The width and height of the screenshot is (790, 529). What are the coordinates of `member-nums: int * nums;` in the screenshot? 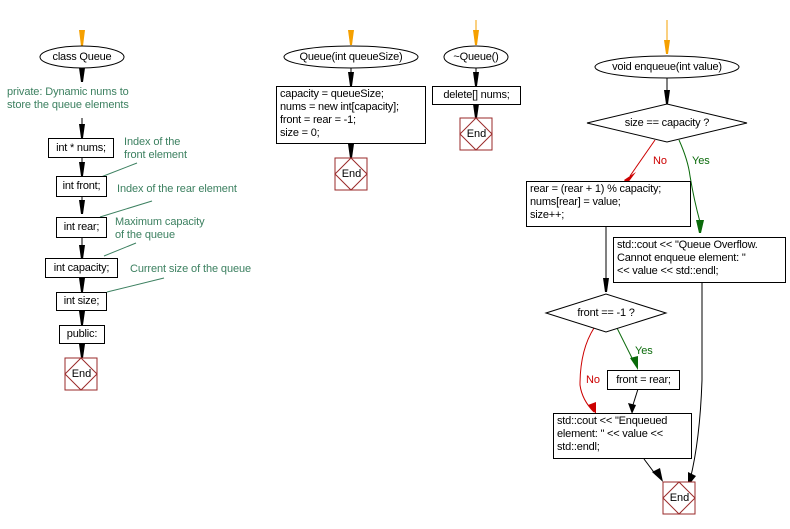 It's located at (81, 148).